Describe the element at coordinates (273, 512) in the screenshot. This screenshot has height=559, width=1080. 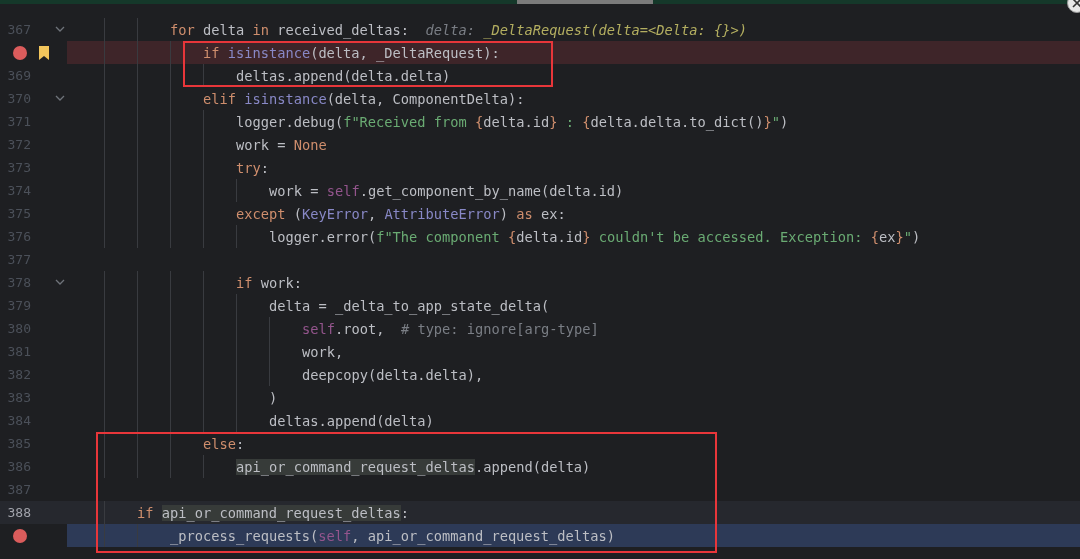
I see `code-line: if api_or_command_request_deltas:` at that location.